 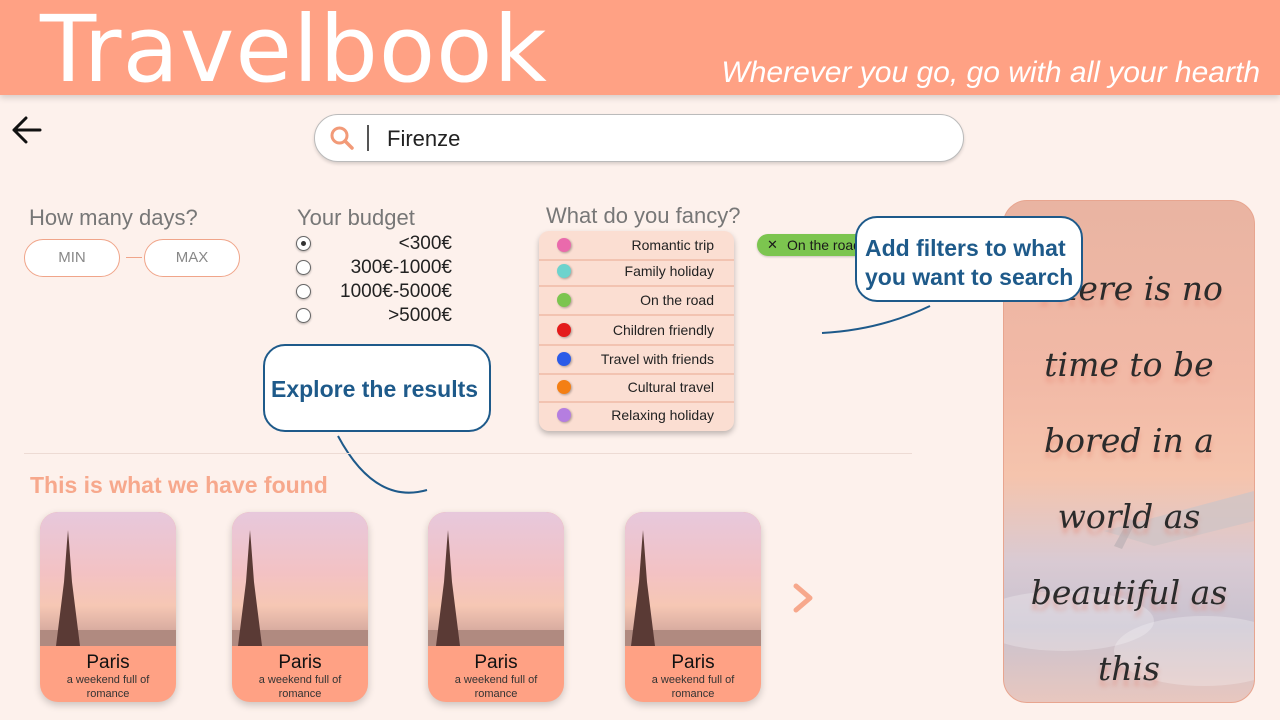 I want to click on budget-option: 1000€-5000€, so click(x=376, y=292).